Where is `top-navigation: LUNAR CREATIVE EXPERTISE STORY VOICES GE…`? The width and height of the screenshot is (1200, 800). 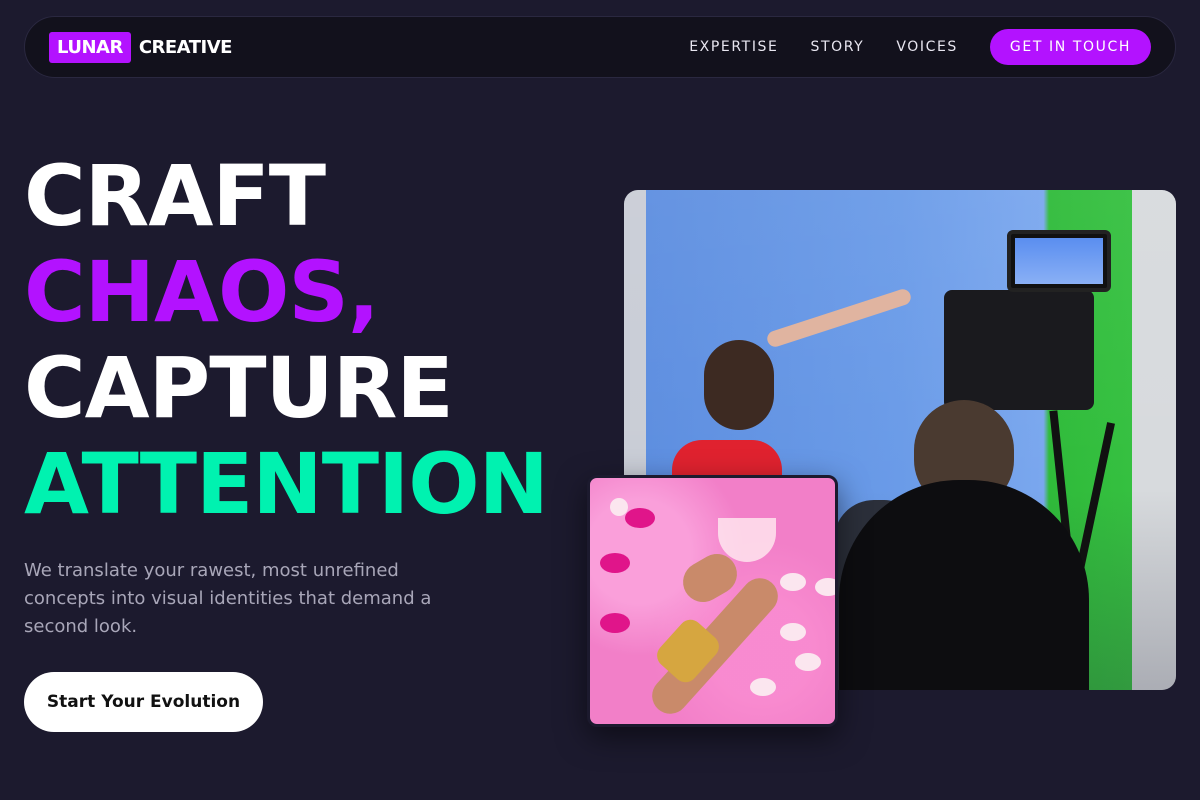
top-navigation: LUNAR CREATIVE EXPERTISE STORY VOICES GE… is located at coordinates (600, 47).